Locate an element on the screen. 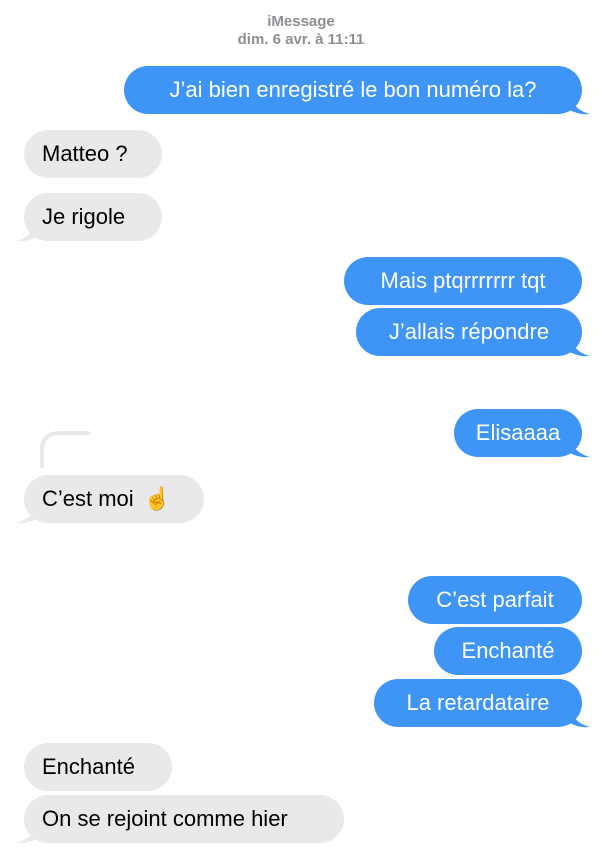  message-text: Je rigole is located at coordinates (84, 216).